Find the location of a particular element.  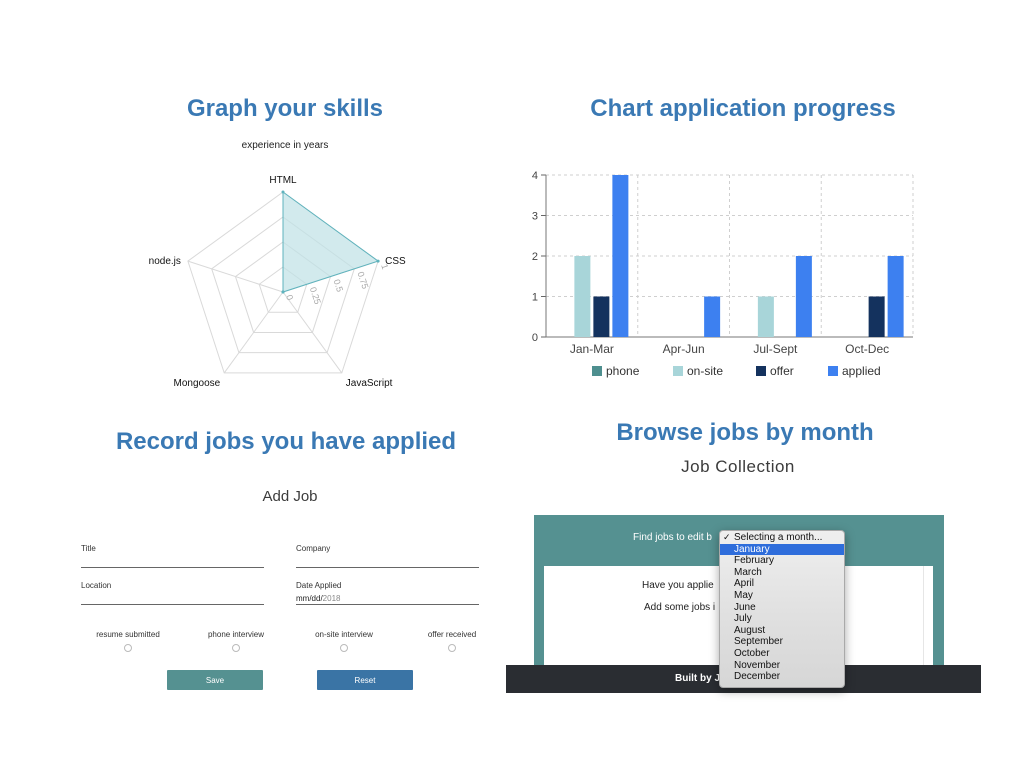

x-tick-label-apr-jun: Apr-Jun is located at coordinates (684, 349).